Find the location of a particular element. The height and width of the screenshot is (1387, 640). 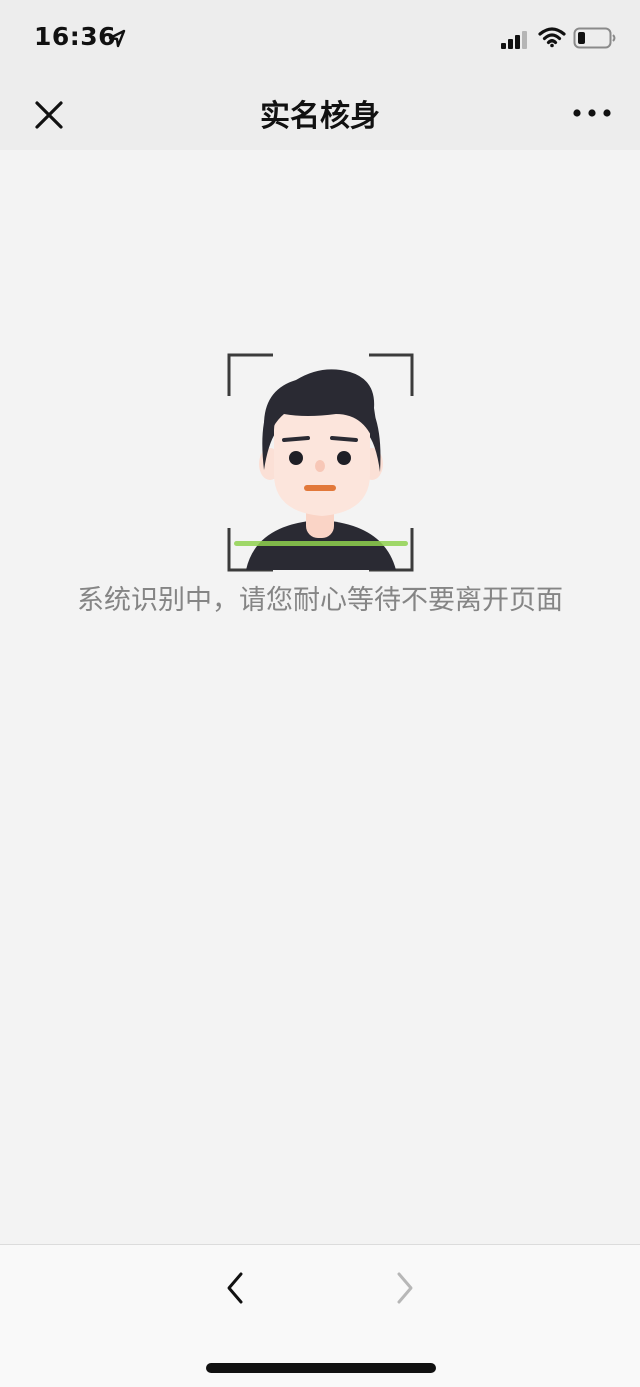

close-button is located at coordinates (49, 115).